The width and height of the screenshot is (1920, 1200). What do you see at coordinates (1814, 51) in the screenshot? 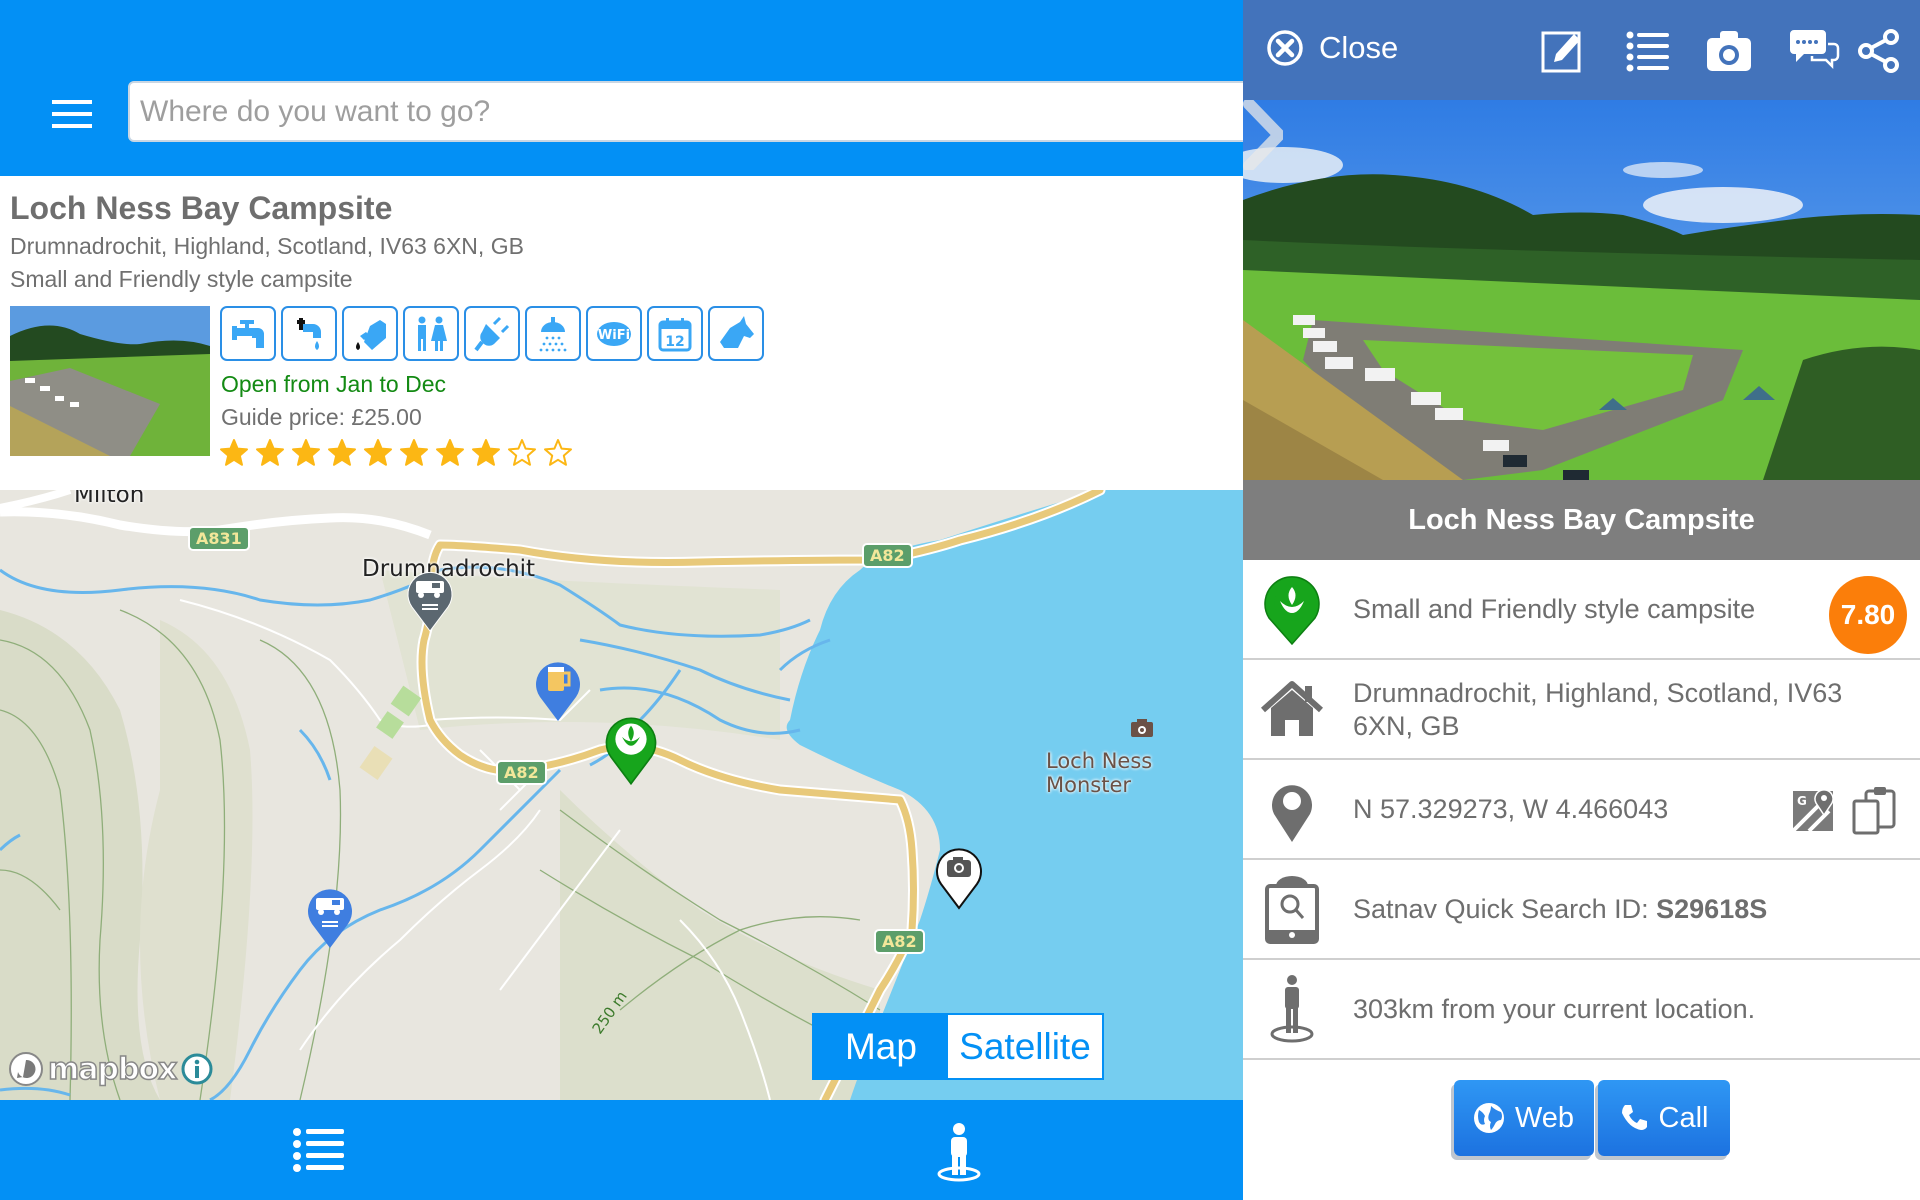
I see `reviews-icon` at bounding box center [1814, 51].